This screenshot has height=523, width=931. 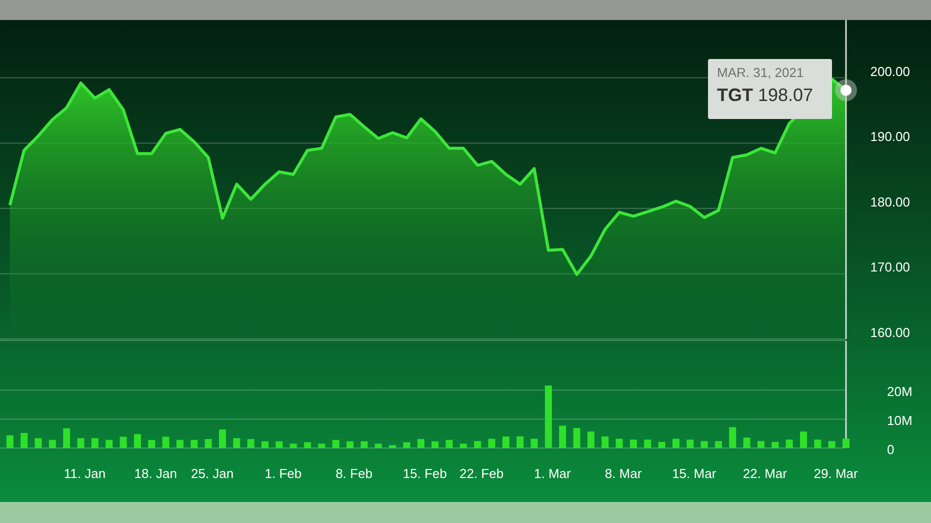 I want to click on axis-label: 22. Mar, so click(x=765, y=473).